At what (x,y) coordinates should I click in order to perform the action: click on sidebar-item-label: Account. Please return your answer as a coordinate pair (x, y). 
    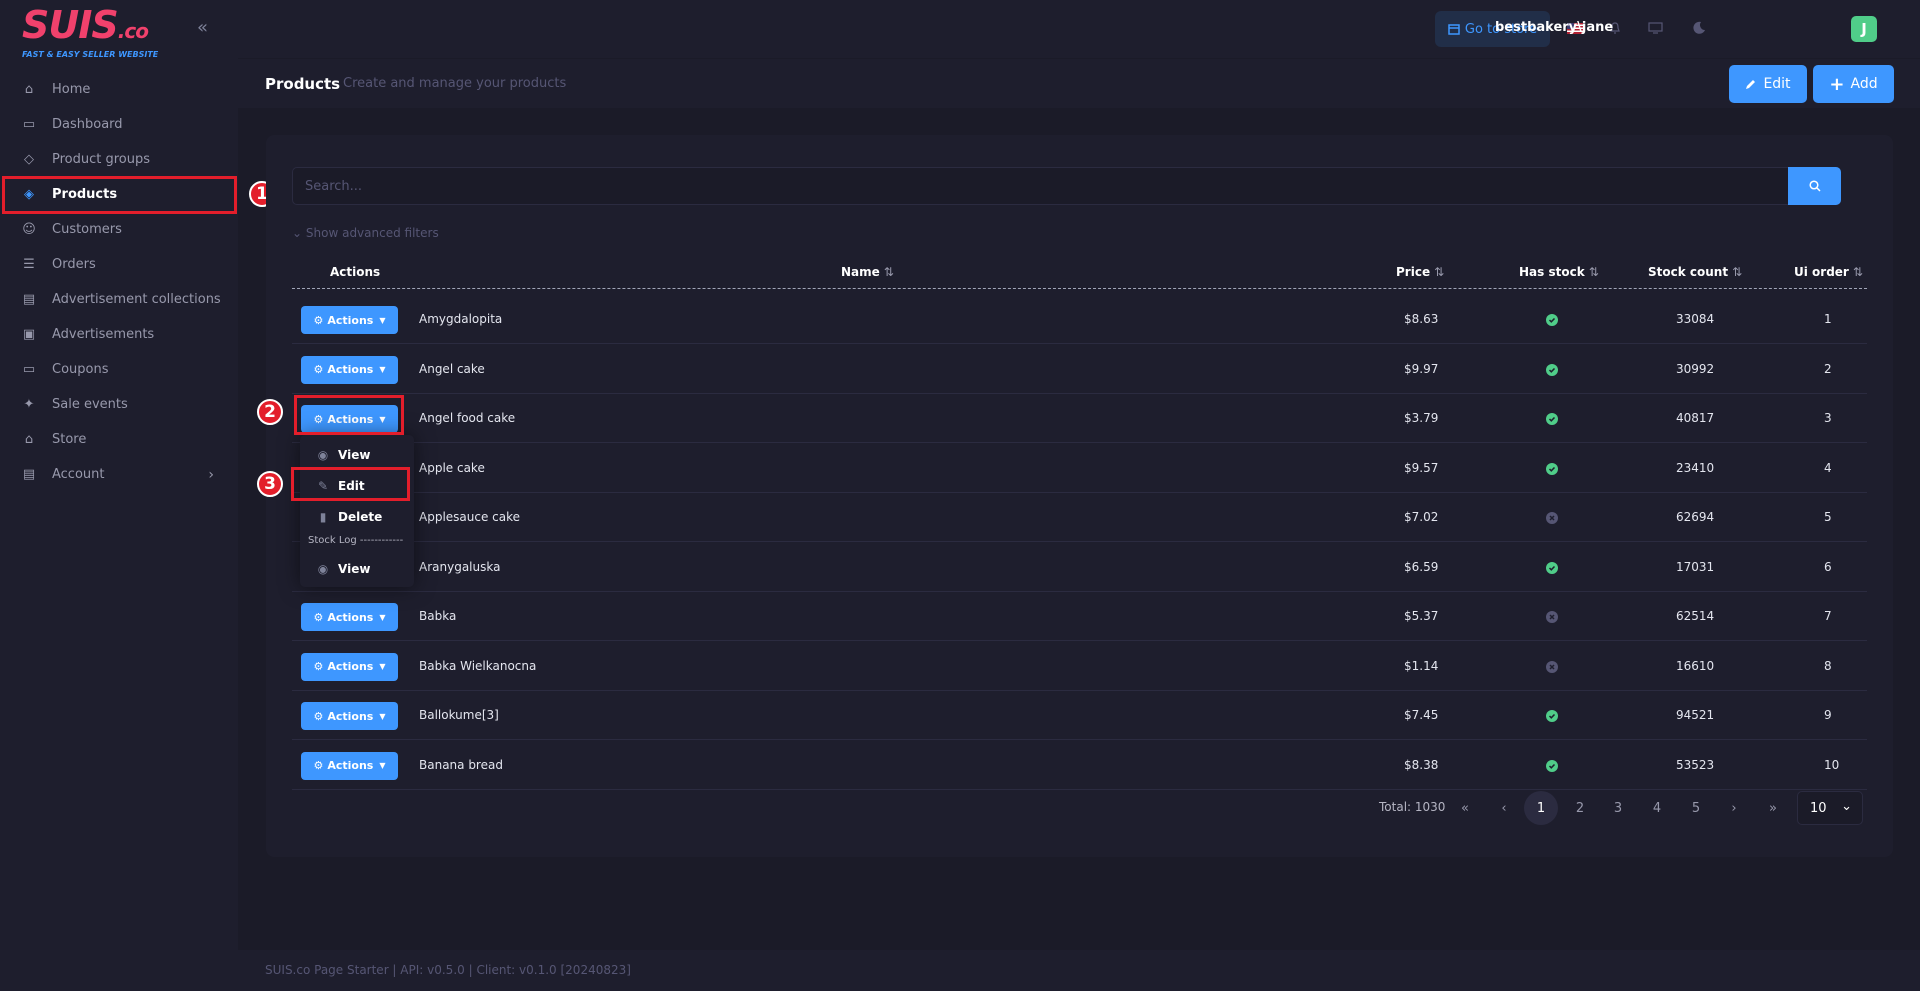
    Looking at the image, I should click on (78, 474).